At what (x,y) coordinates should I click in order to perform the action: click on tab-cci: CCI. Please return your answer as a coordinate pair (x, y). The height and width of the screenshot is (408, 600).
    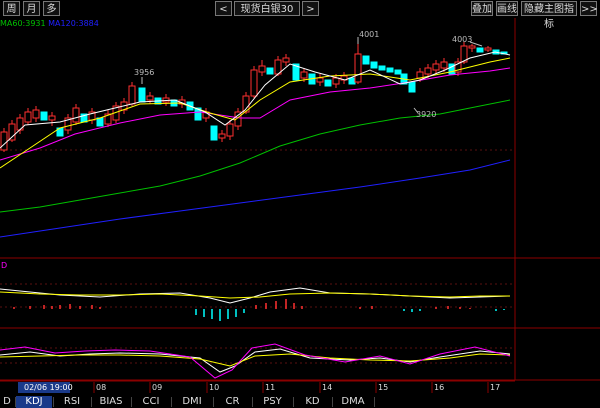
    Looking at the image, I should click on (151, 402).